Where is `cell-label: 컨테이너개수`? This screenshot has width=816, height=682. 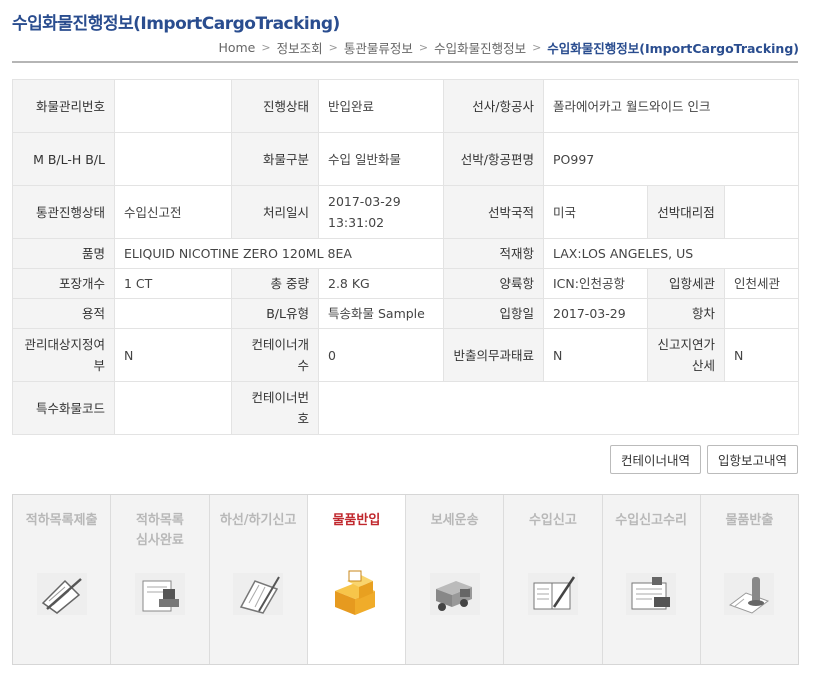 cell-label: 컨테이너개수 is located at coordinates (275, 355).